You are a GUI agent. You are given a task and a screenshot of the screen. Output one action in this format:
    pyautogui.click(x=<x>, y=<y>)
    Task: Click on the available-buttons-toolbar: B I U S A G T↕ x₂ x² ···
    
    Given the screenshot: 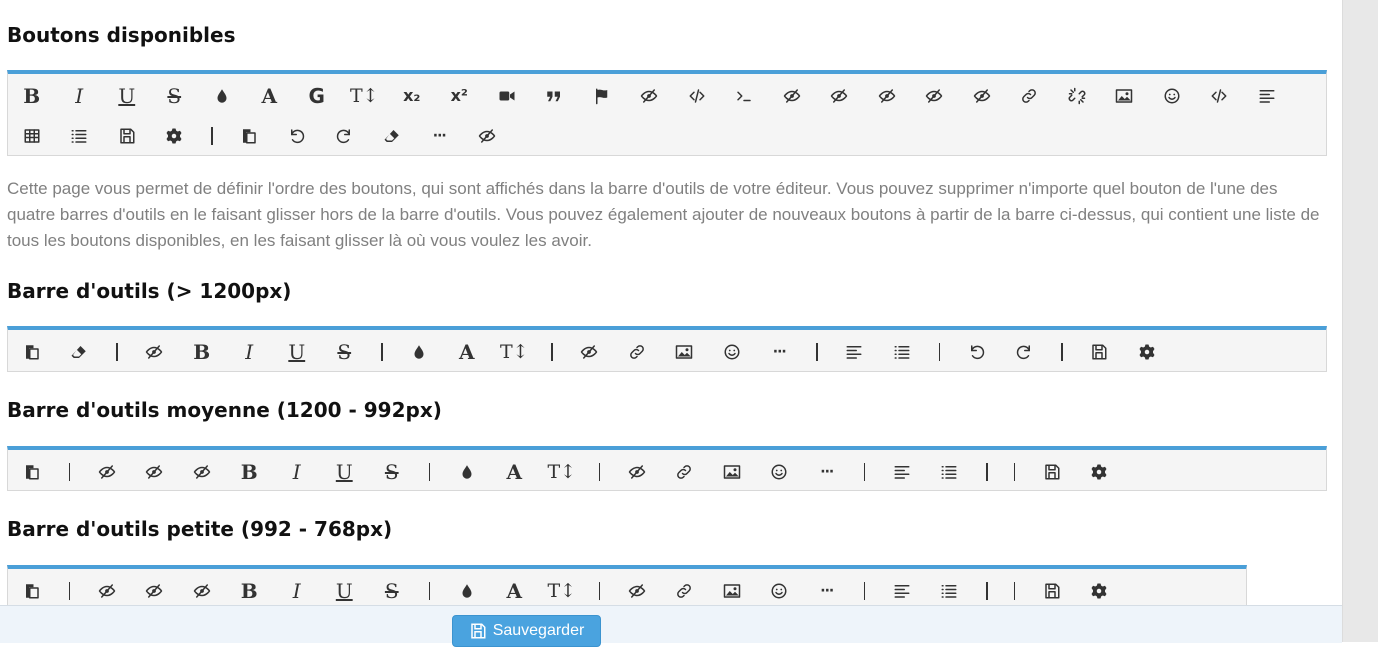 What is the action you would take?
    pyautogui.click(x=667, y=113)
    